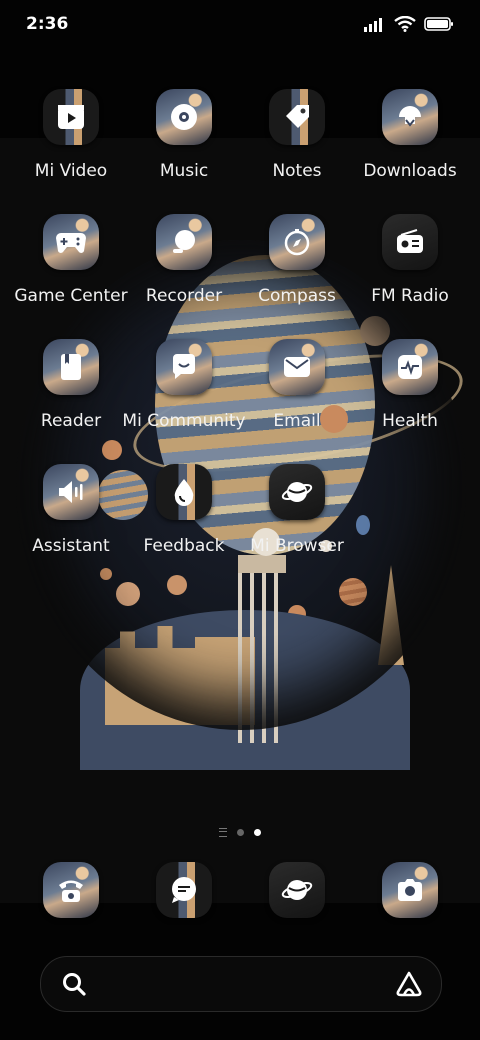 Image resolution: width=480 pixels, height=1040 pixels. What do you see at coordinates (410, 296) in the screenshot?
I see `app-label: FM Radio` at bounding box center [410, 296].